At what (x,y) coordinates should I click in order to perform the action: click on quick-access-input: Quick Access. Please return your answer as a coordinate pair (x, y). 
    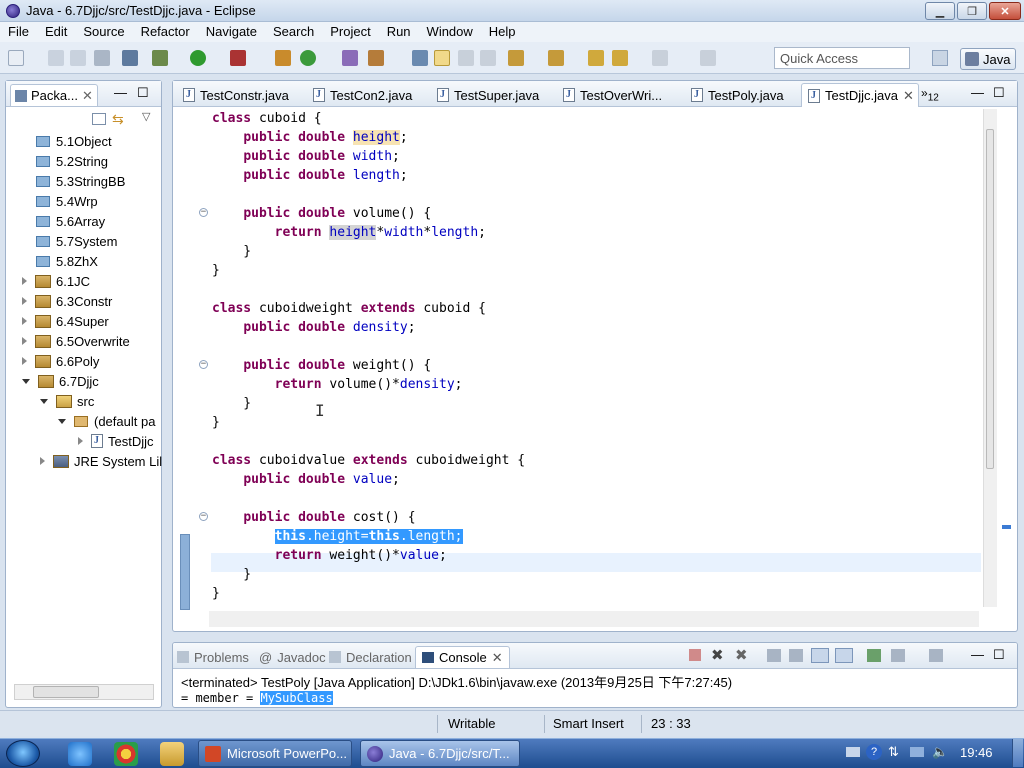
    Looking at the image, I should click on (842, 58).